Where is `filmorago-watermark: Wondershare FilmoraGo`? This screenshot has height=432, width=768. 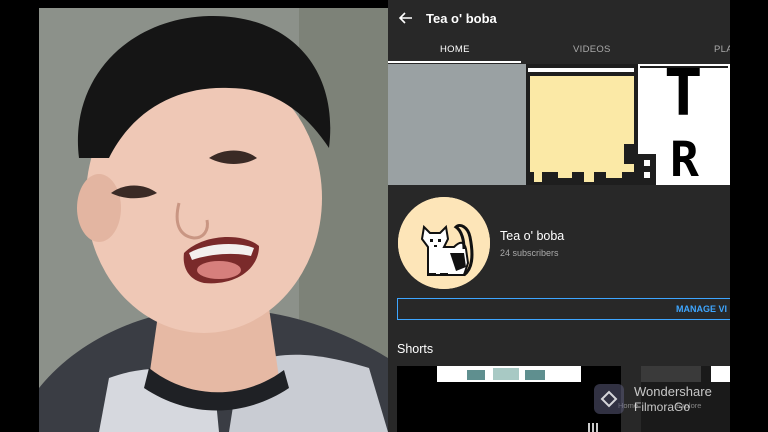
filmorago-watermark: Wondershare FilmoraGo is located at coordinates (659, 399).